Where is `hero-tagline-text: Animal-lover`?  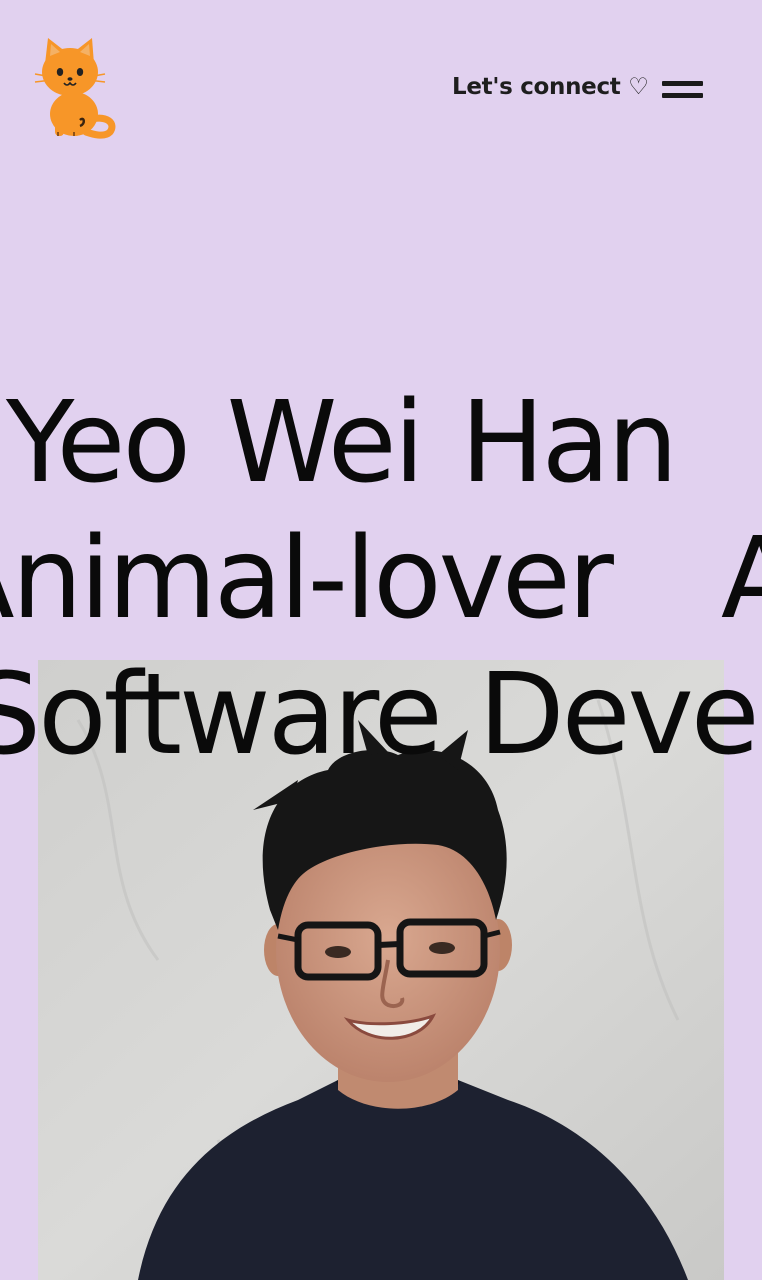
hero-tagline-text: Animal-lover is located at coordinates (307, 579).